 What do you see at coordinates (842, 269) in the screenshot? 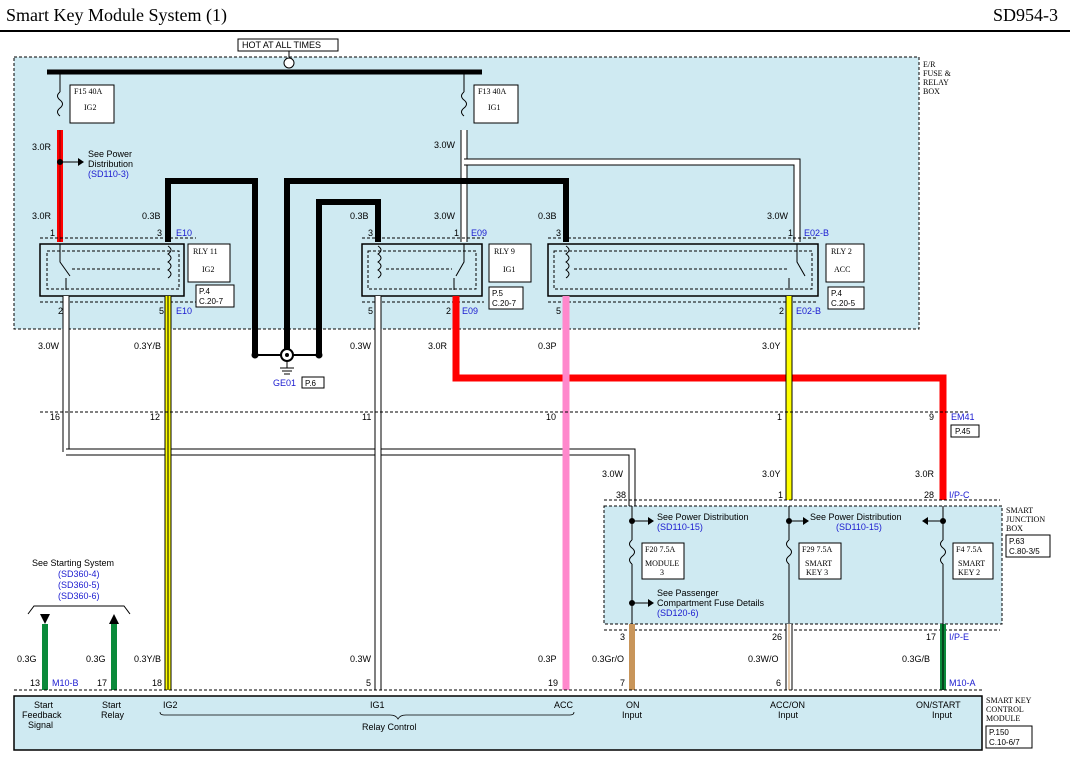
I see `relay-rly2-label: ACC` at bounding box center [842, 269].